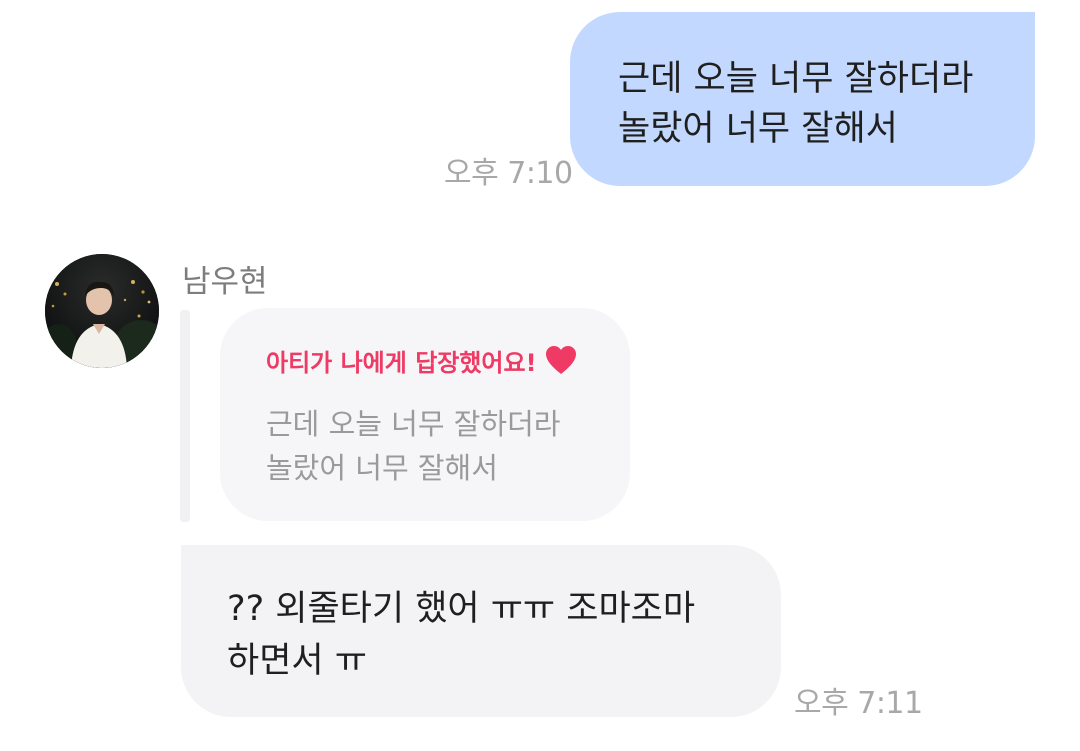  I want to click on reply-header: 아티가 나에게 답장했어요!, so click(438, 360).